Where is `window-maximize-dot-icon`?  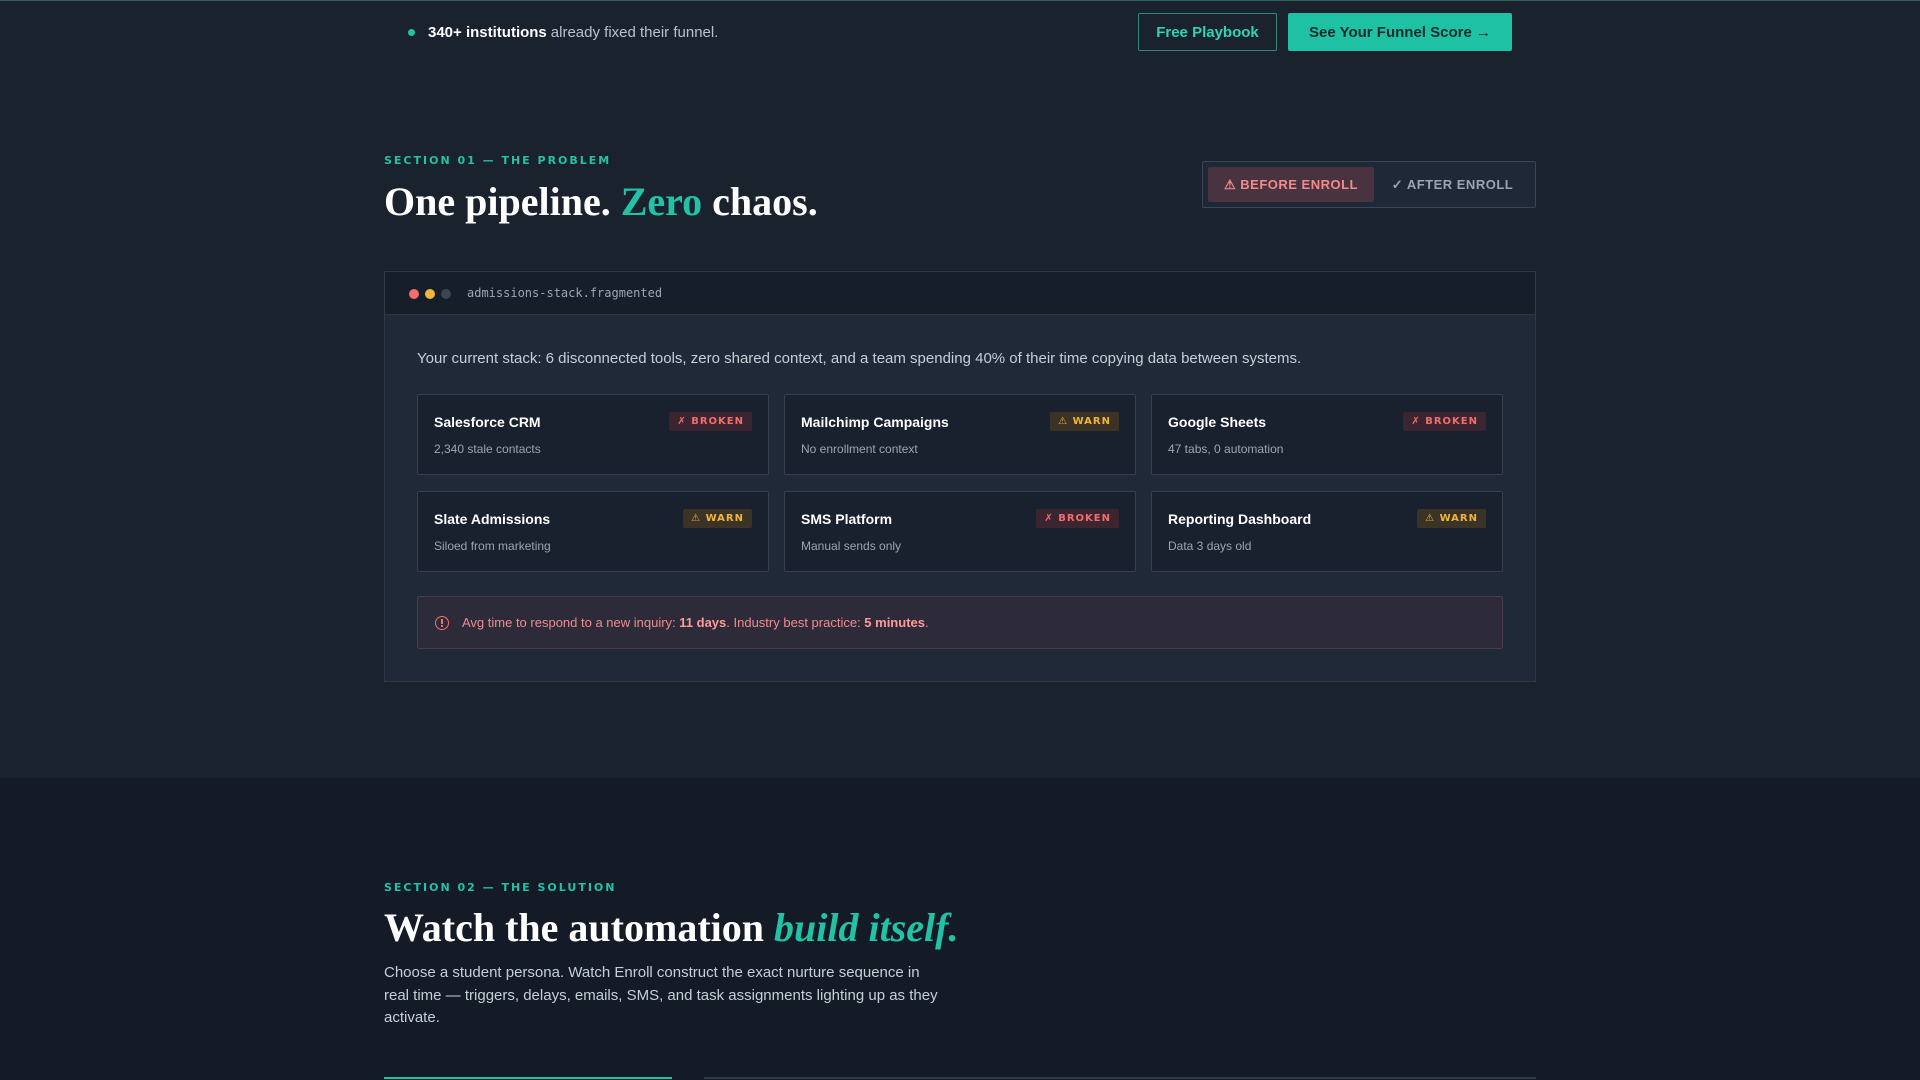 window-maximize-dot-icon is located at coordinates (446, 294).